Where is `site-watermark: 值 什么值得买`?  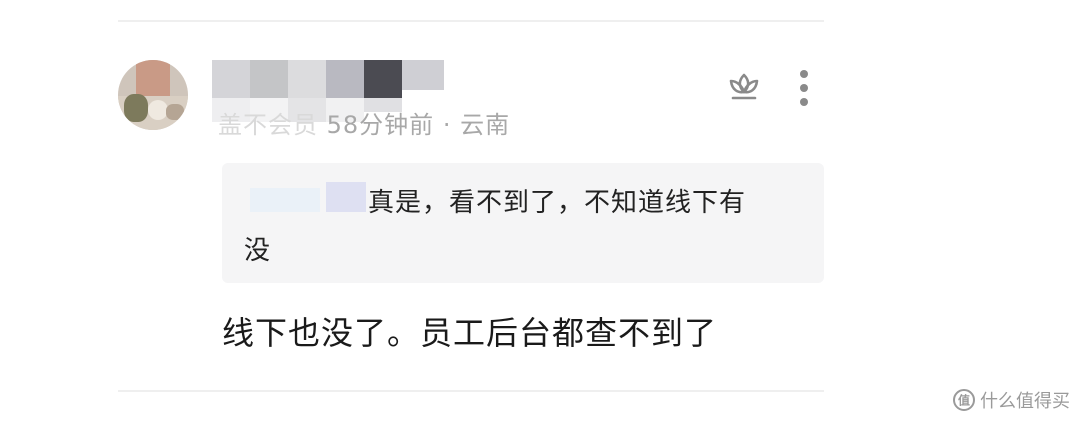
site-watermark: 值 什么值得买 is located at coordinates (1011, 400).